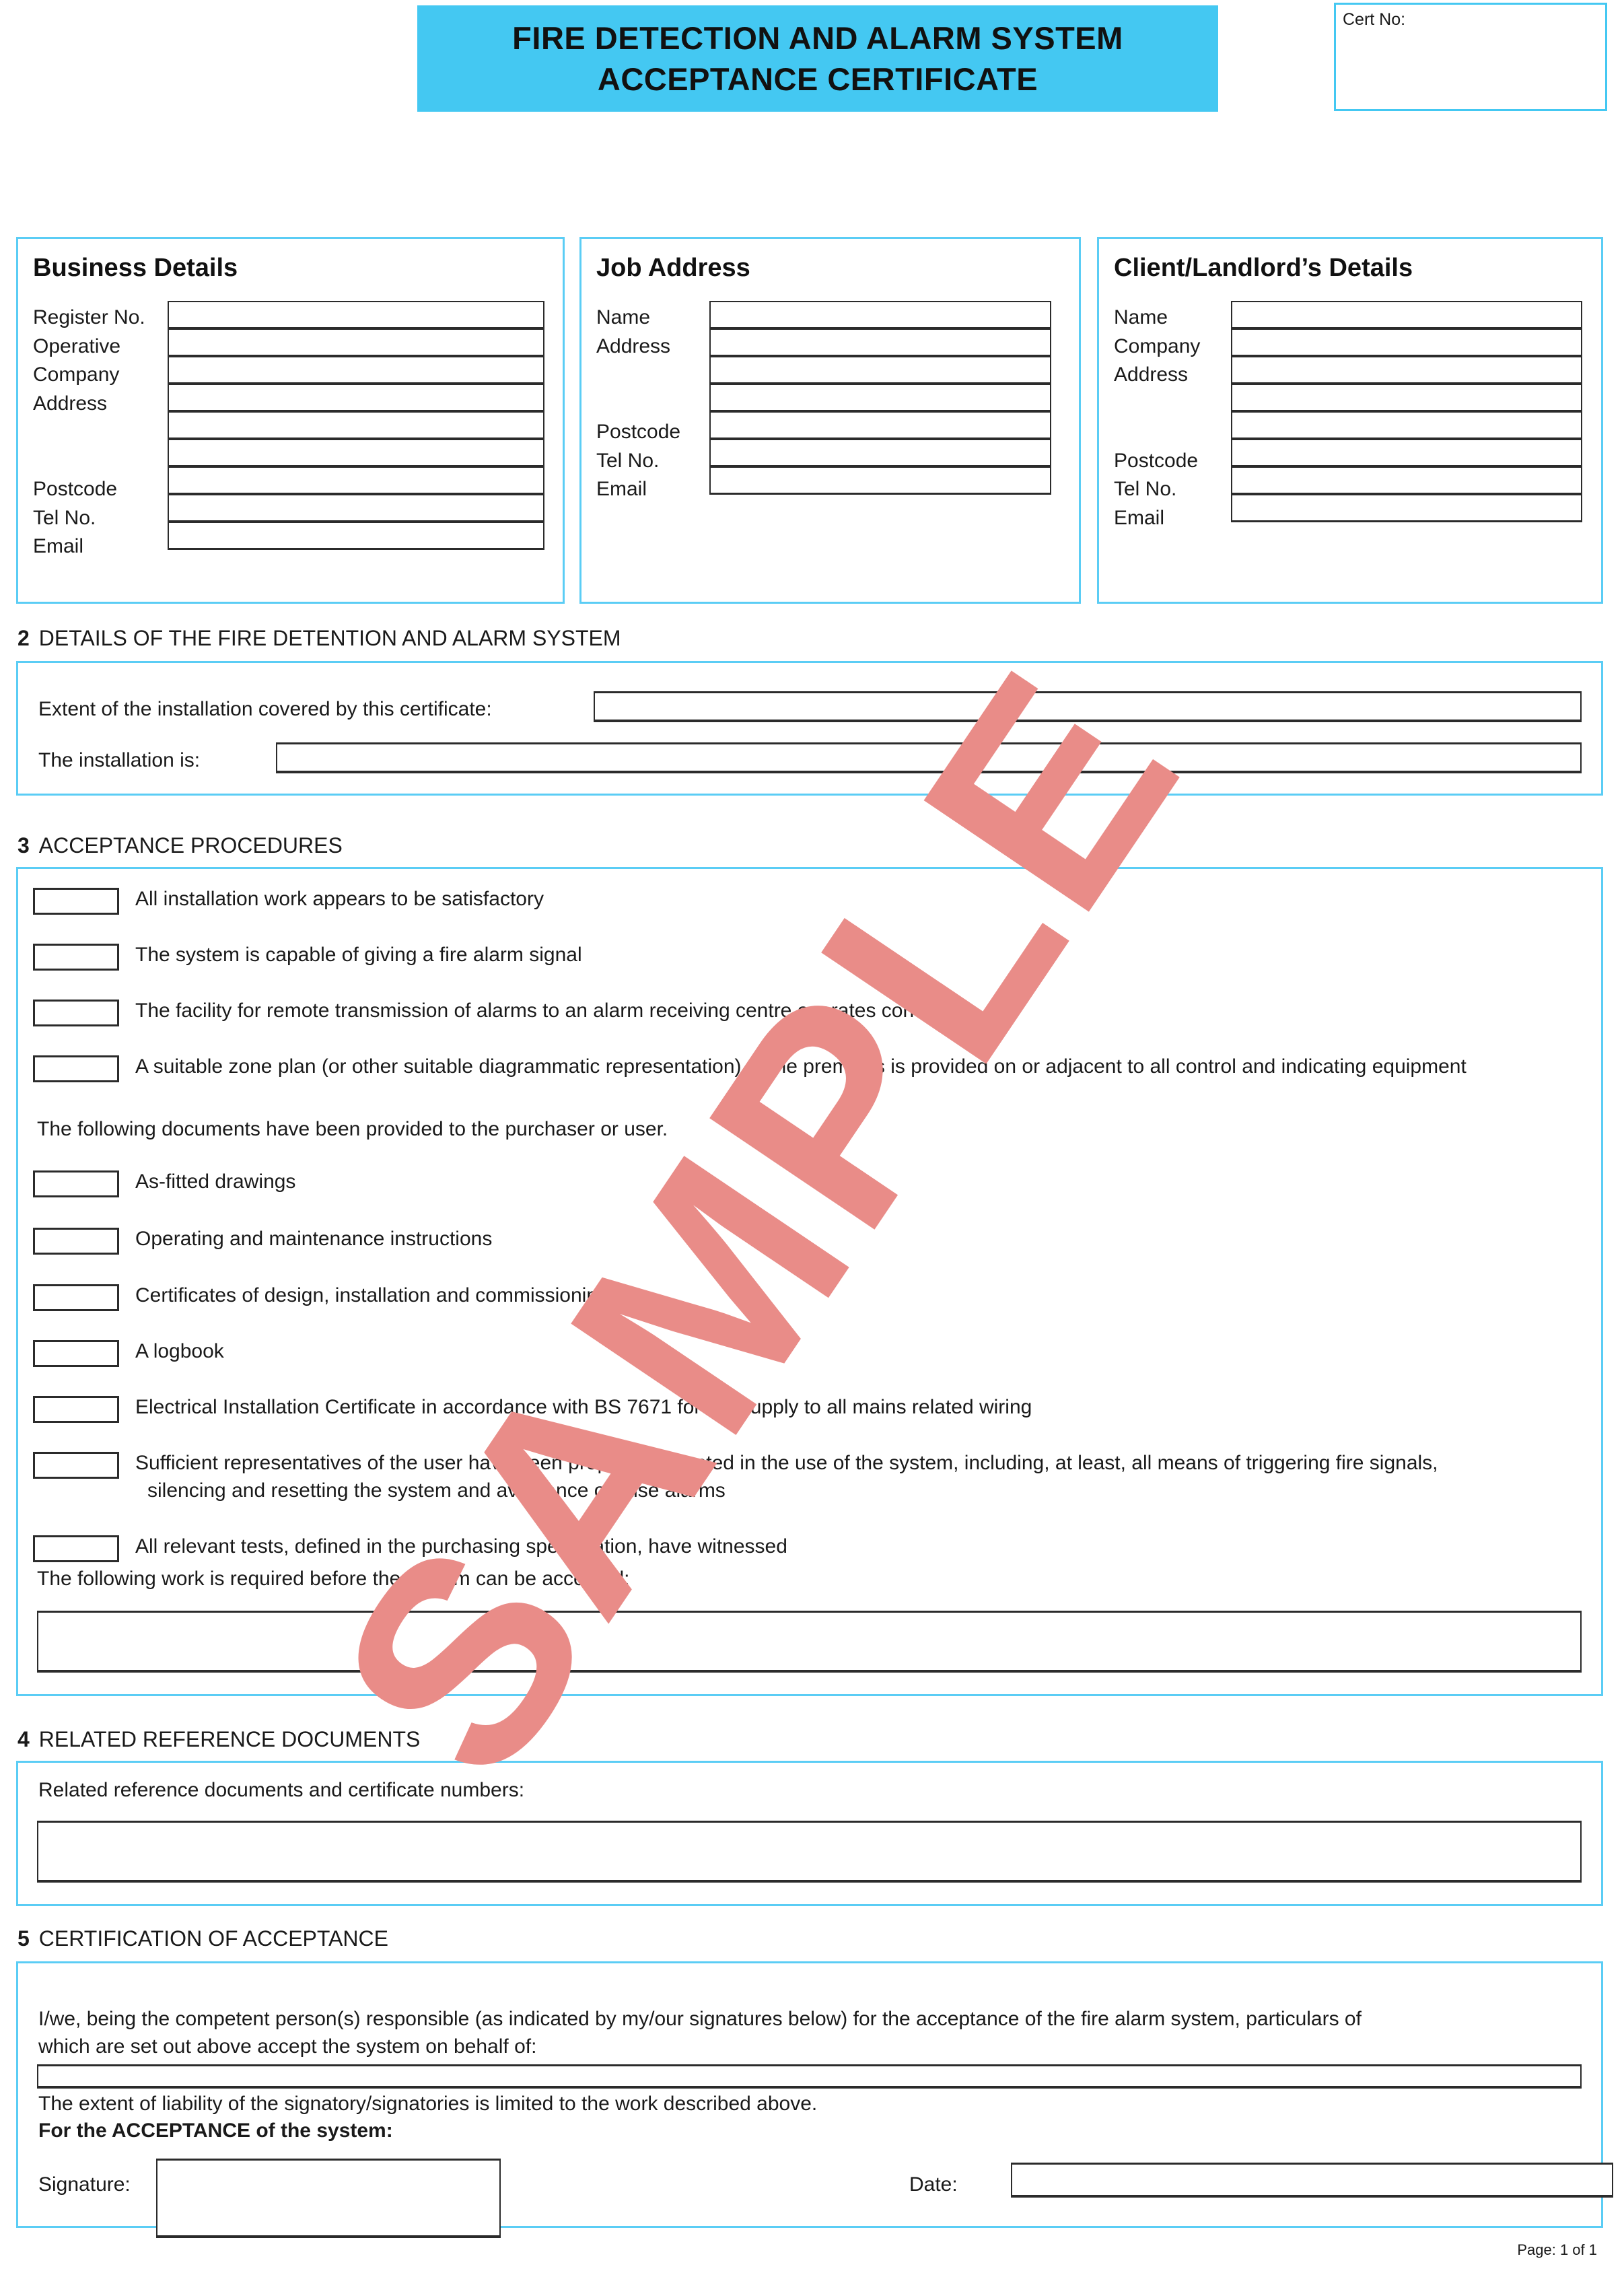 Image resolution: width=1624 pixels, height=2275 pixels. I want to click on field-job-email, so click(880, 481).